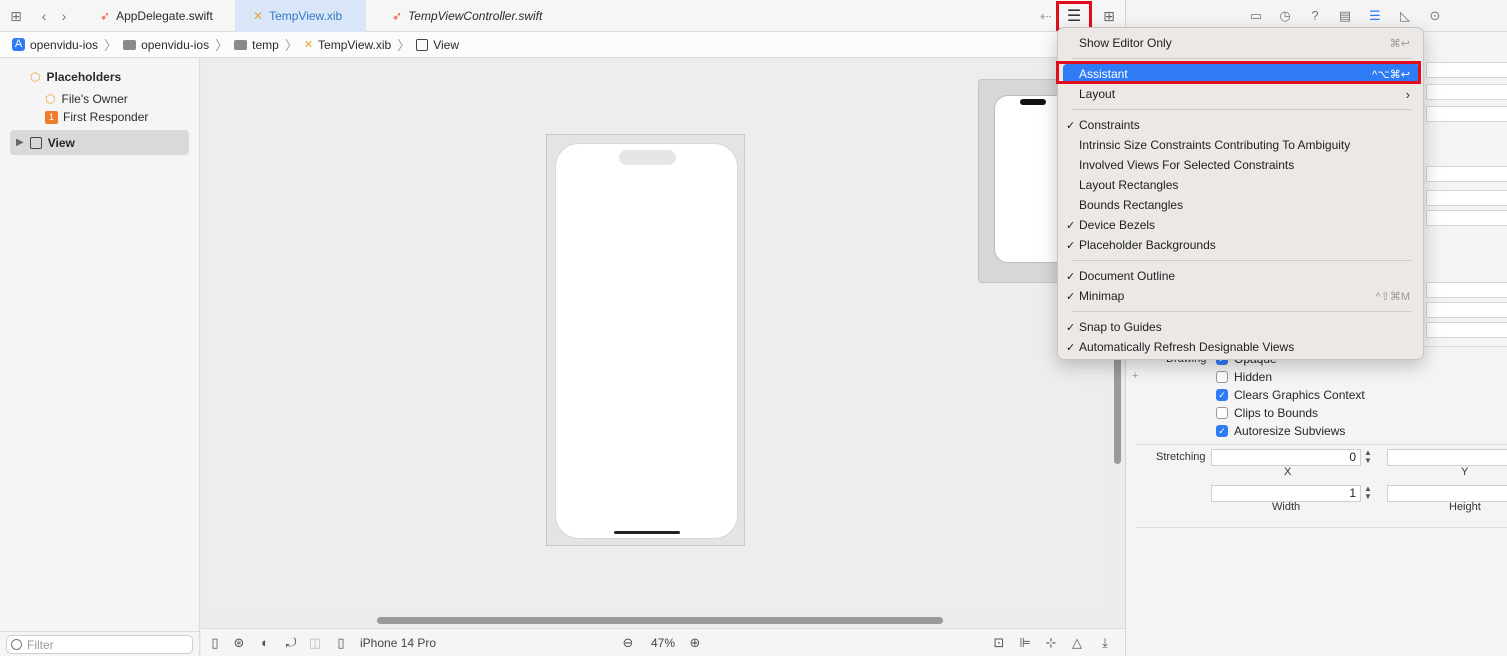 The height and width of the screenshot is (656, 1507). I want to click on menu-item-layout-rectangles: Layout Rectangles, so click(1241, 185).